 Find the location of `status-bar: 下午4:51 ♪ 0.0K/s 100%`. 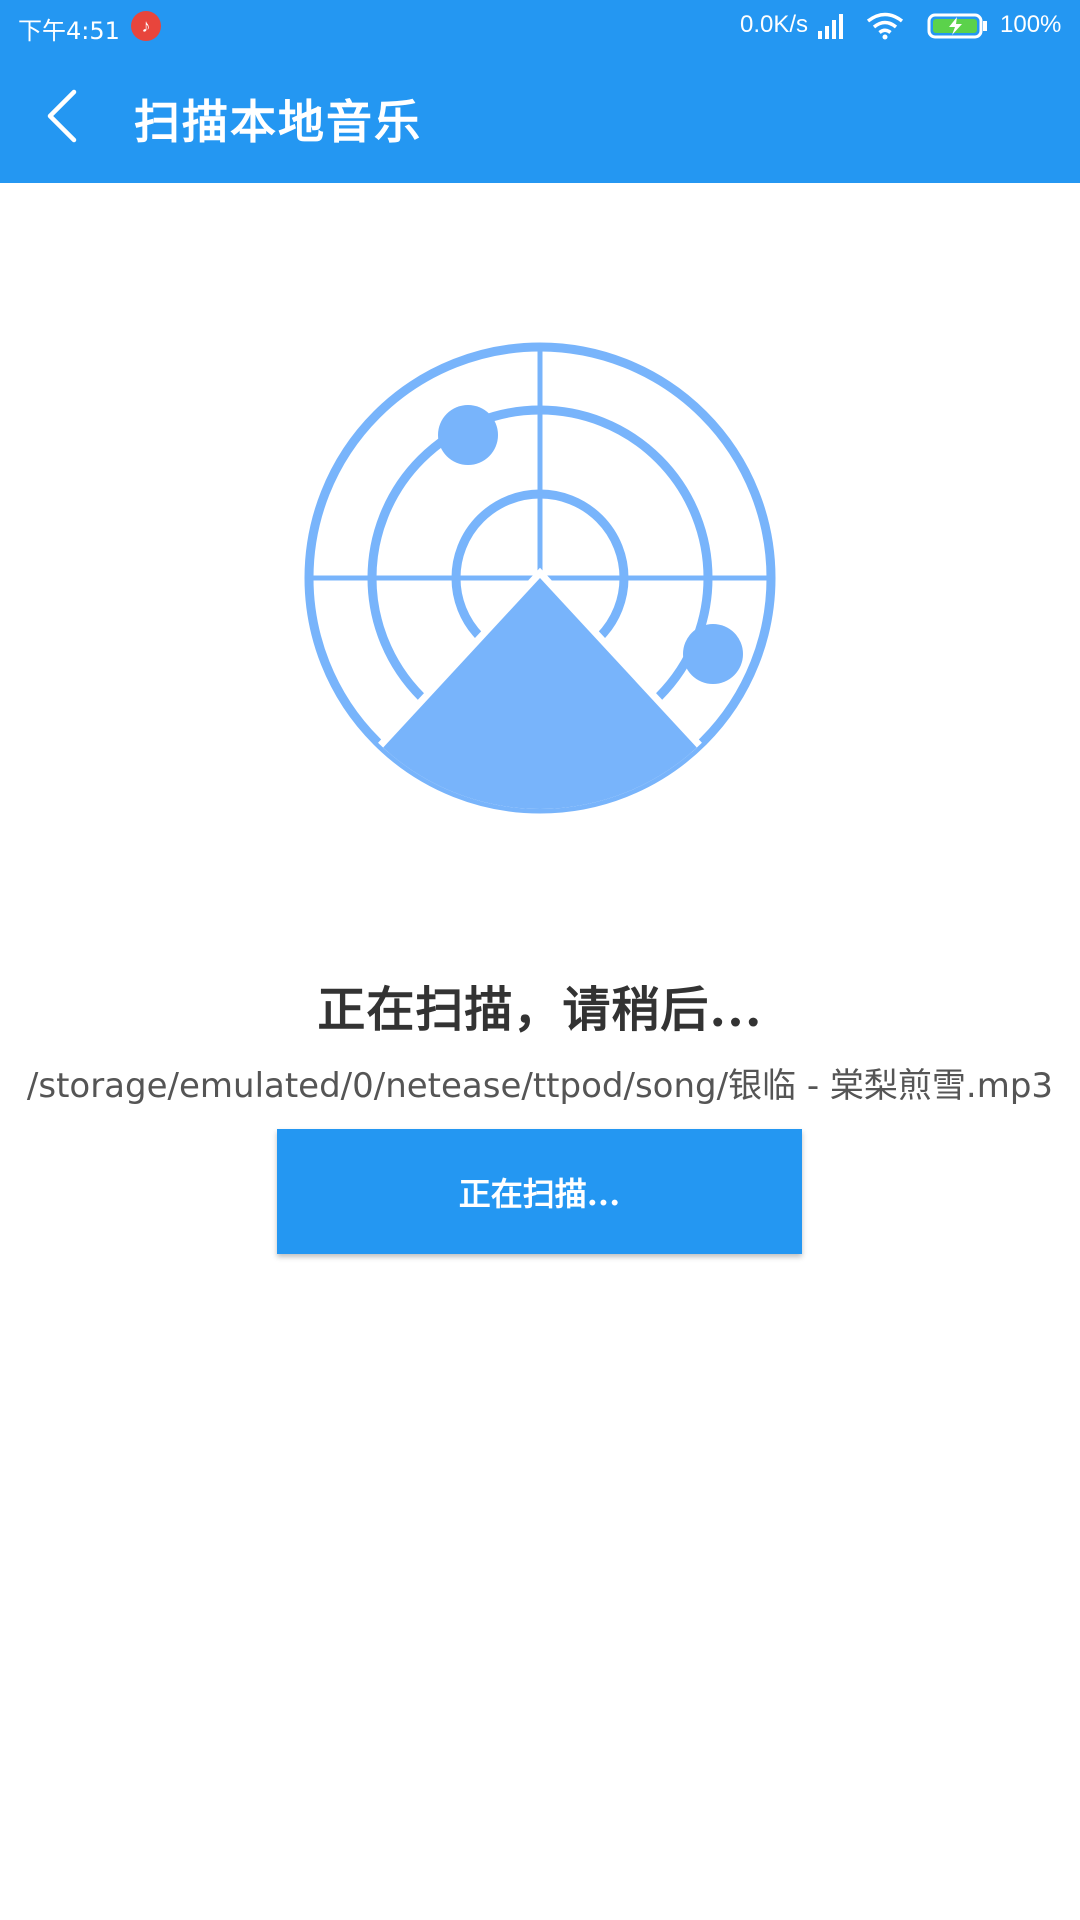

status-bar: 下午4:51 ♪ 0.0K/s 100% is located at coordinates (540, 25).